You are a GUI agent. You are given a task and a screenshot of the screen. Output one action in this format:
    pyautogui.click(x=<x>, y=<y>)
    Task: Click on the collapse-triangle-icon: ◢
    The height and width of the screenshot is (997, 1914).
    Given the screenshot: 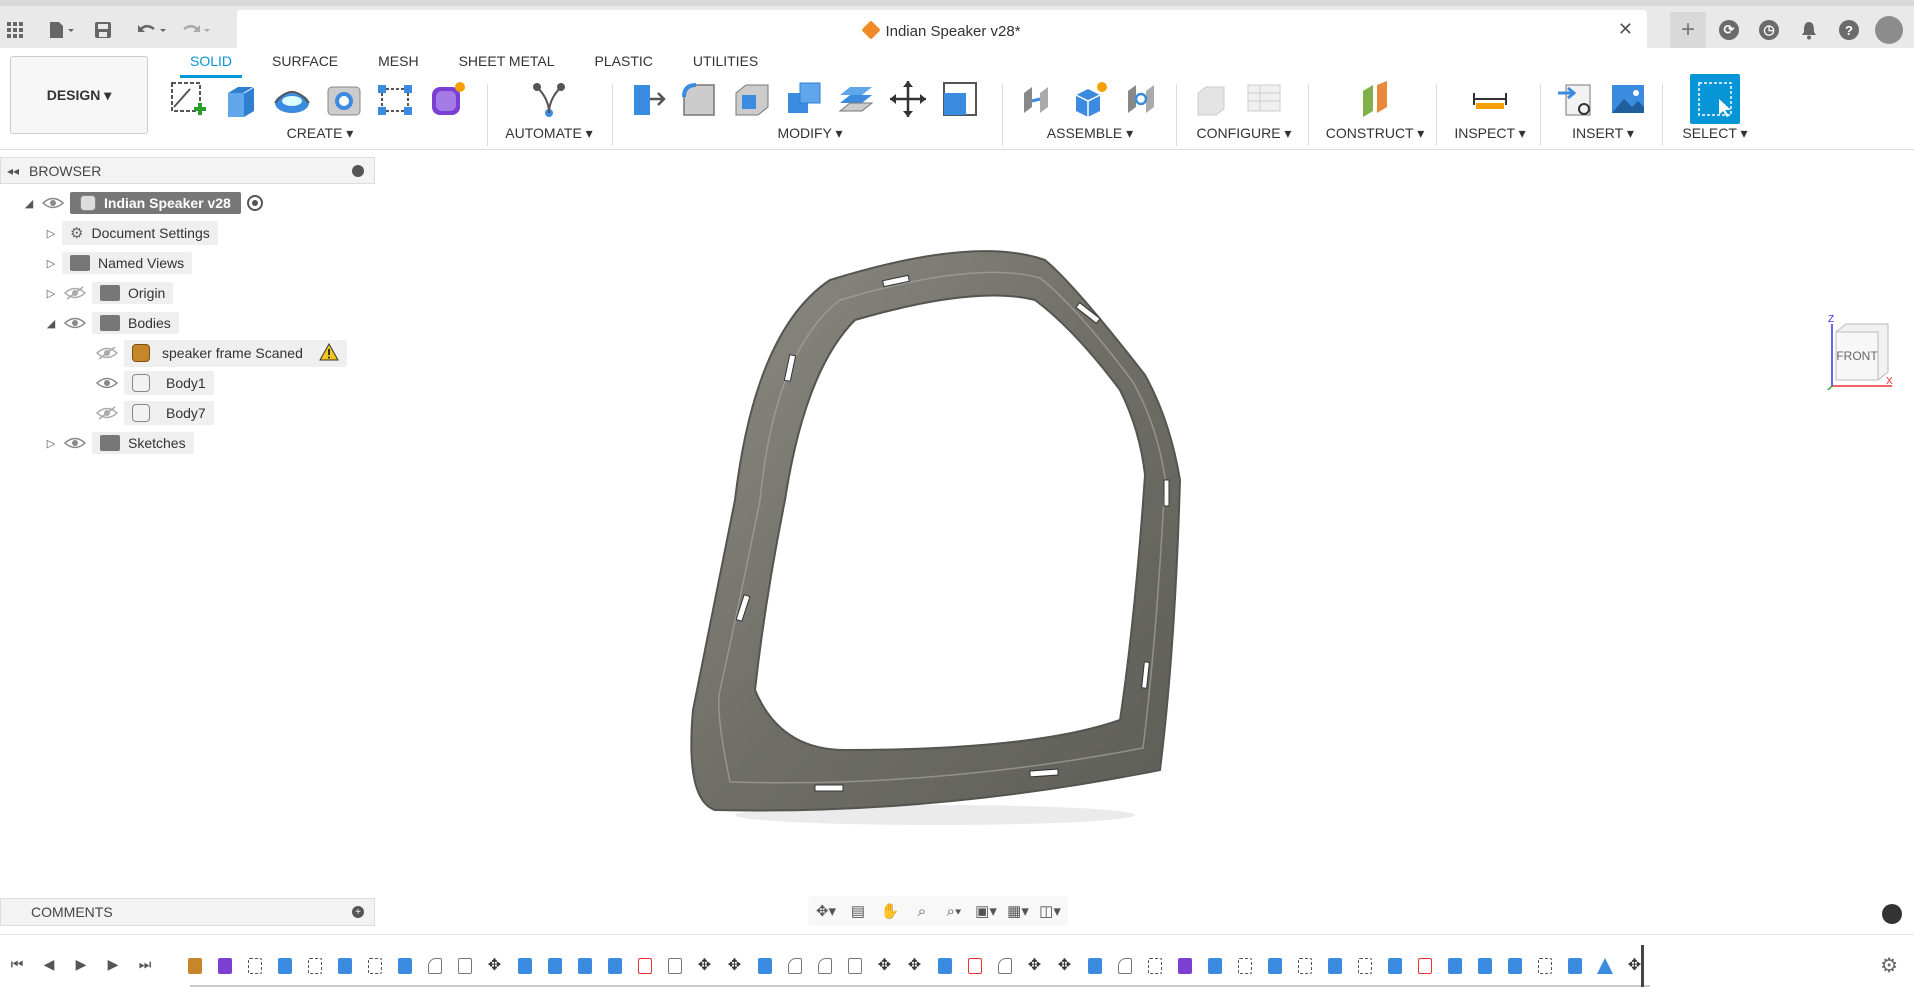 What is the action you would take?
    pyautogui.click(x=29, y=203)
    